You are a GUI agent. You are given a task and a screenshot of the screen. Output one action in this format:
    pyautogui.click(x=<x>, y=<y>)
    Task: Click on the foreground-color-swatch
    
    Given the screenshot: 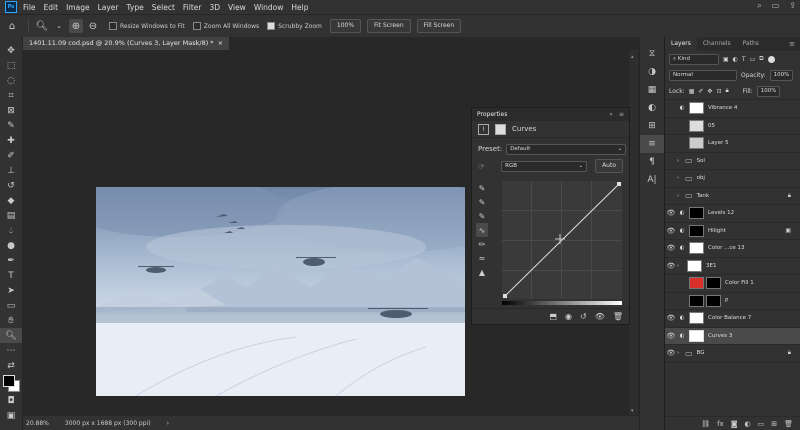 What is the action you would take?
    pyautogui.click(x=9, y=381)
    